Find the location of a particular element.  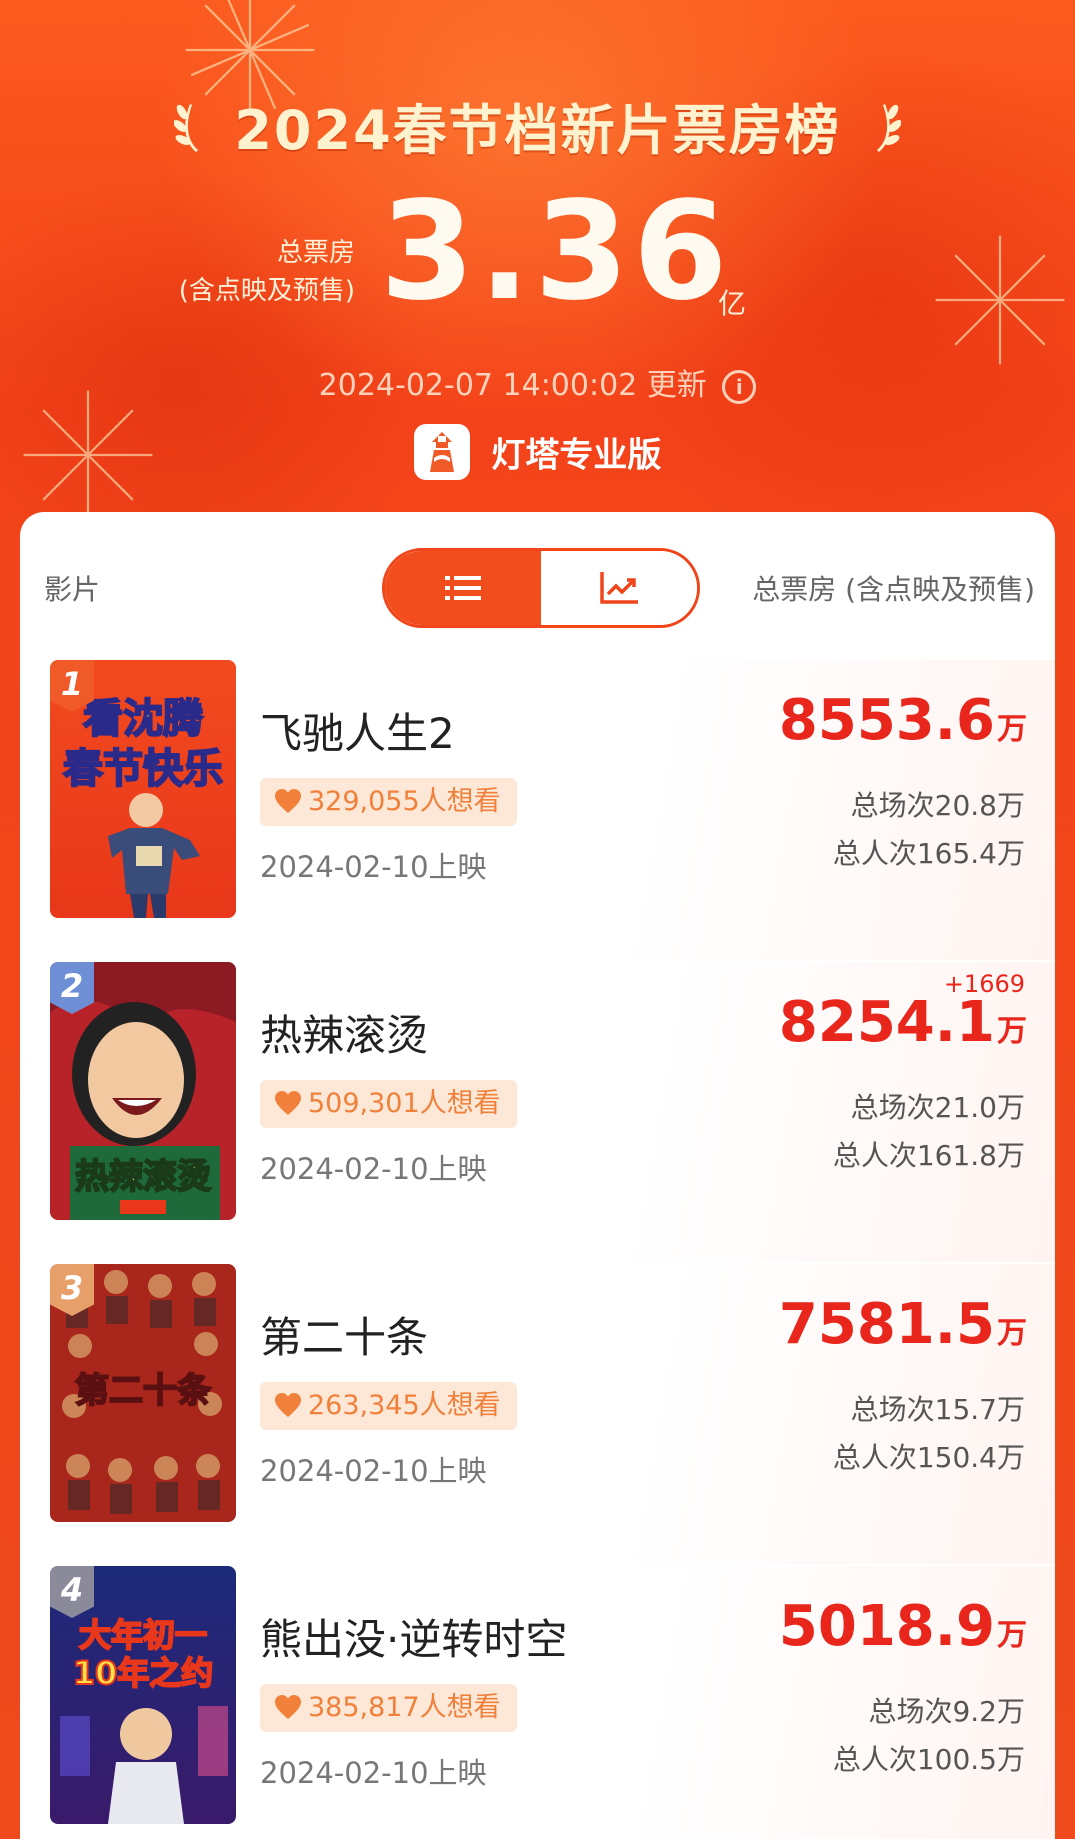

info-icon: i is located at coordinates (739, 386).